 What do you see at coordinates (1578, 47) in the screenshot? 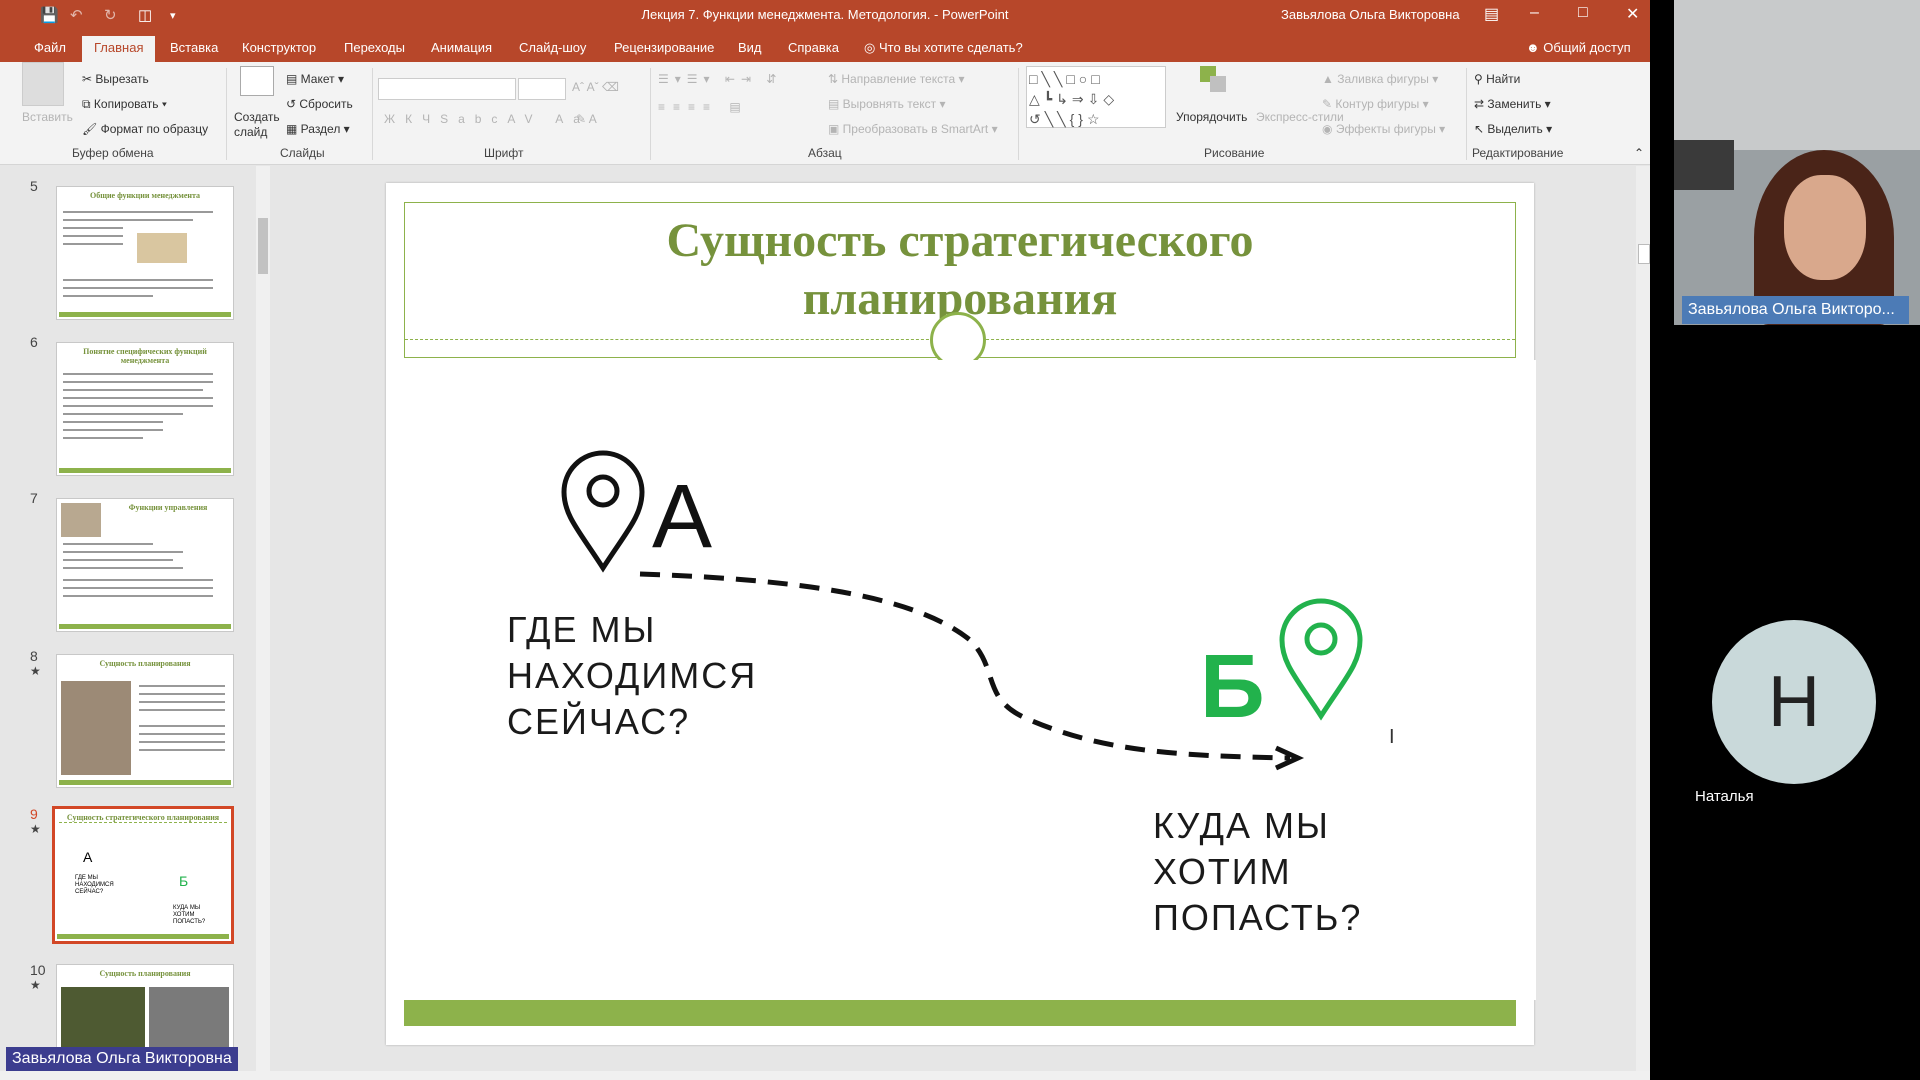
I see `share-button: ☻ Общий доступ` at bounding box center [1578, 47].